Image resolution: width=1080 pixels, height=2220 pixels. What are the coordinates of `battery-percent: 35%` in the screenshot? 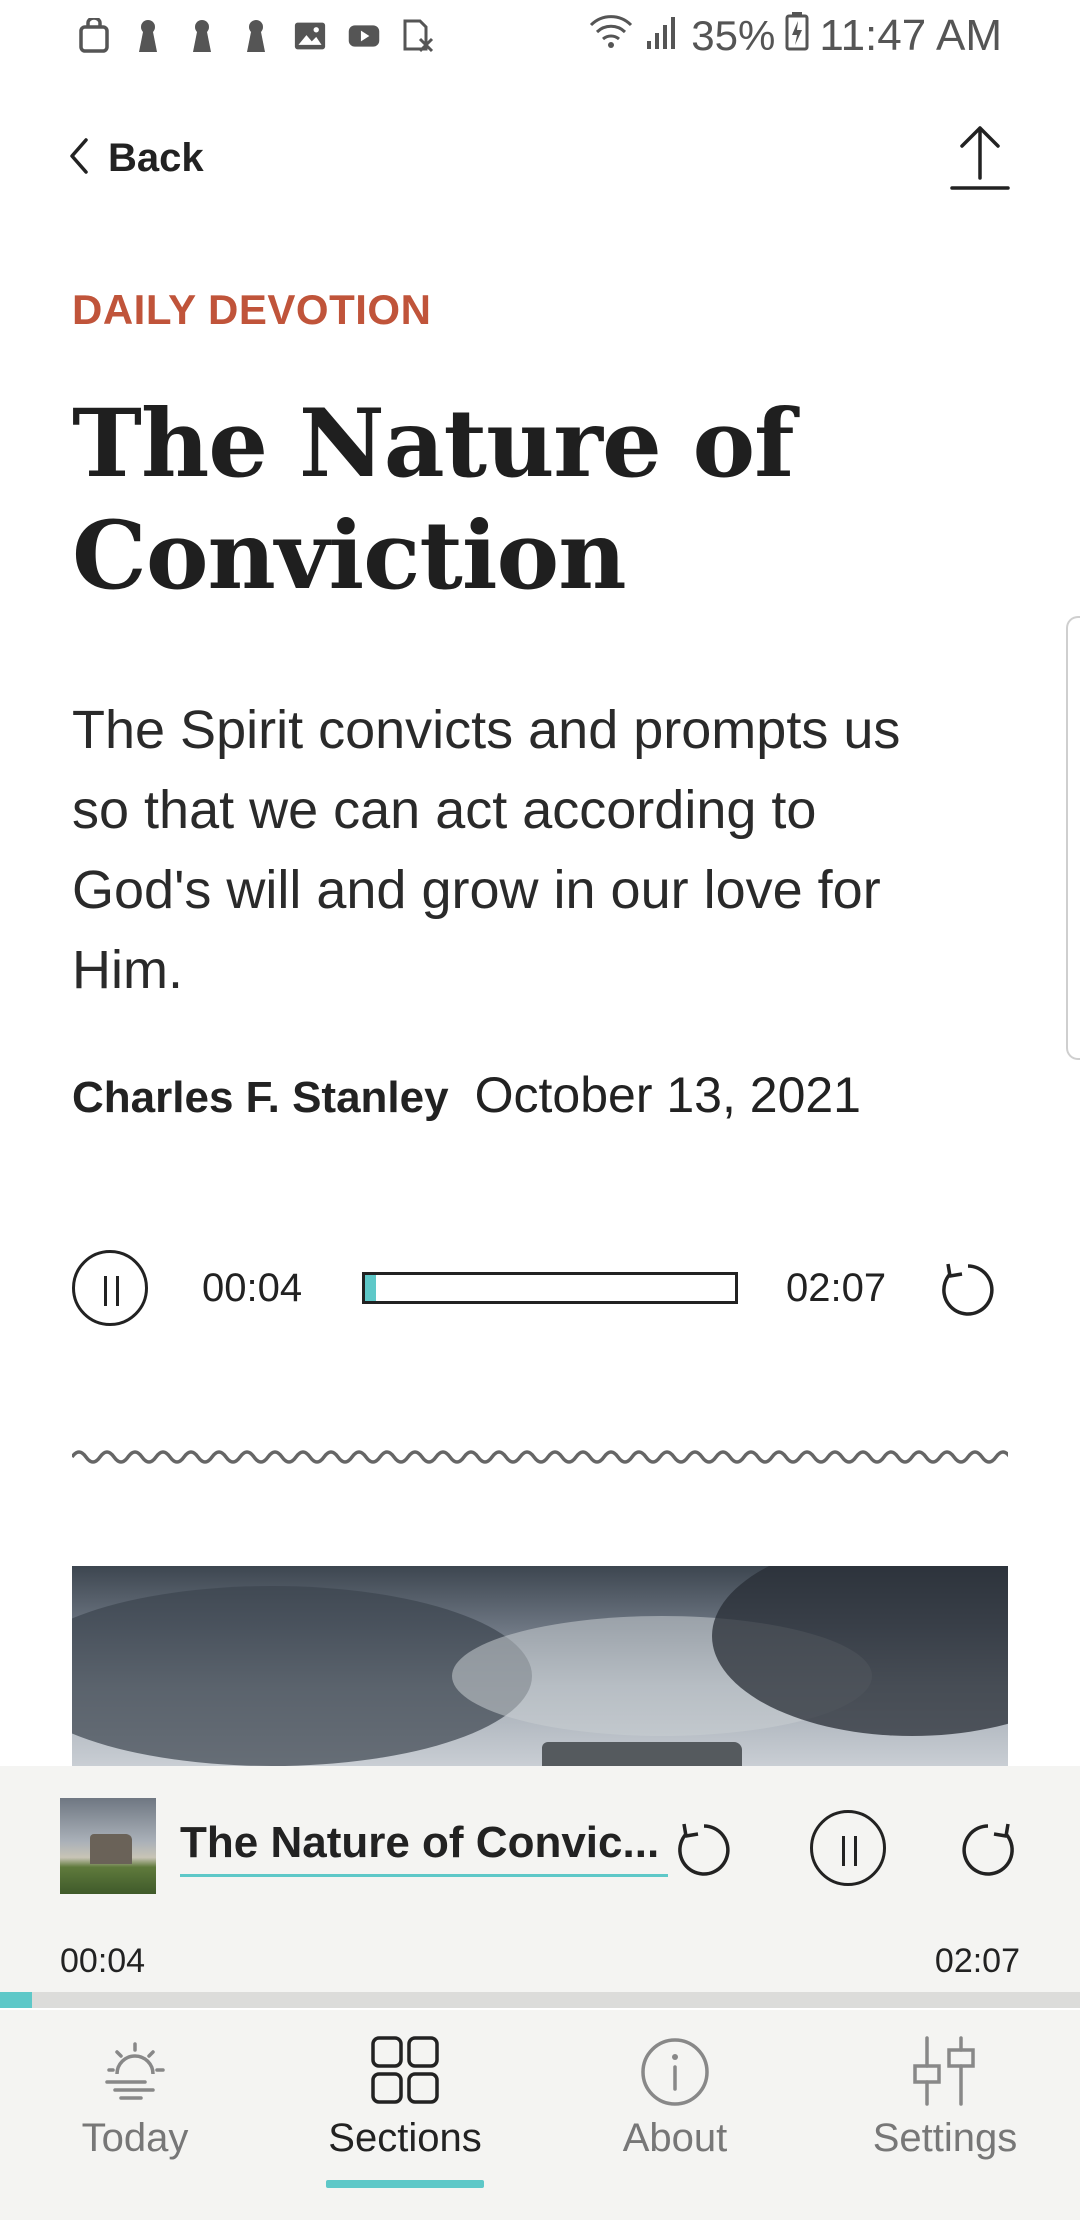 It's located at (733, 35).